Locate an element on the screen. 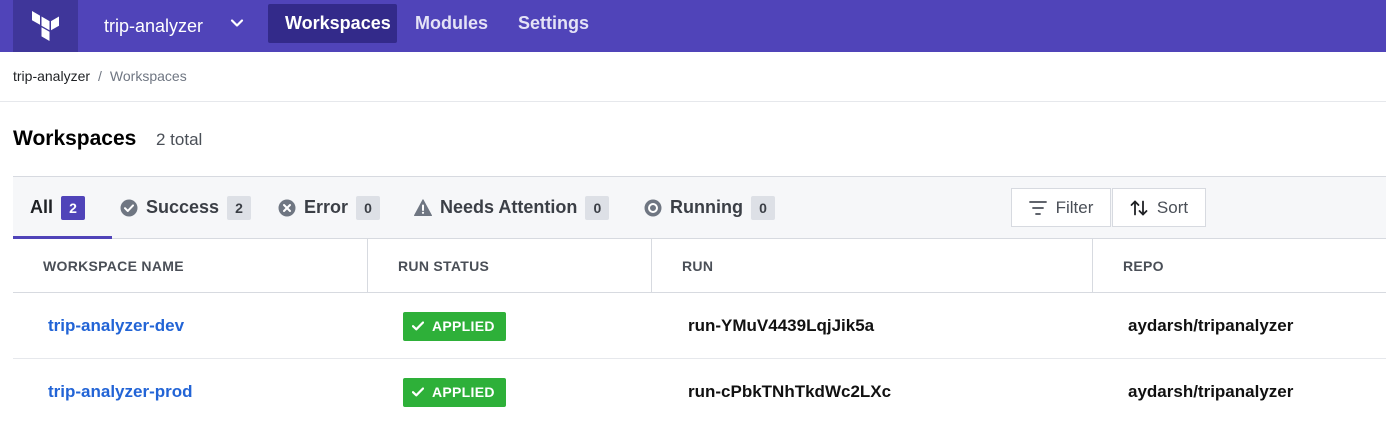 This screenshot has height=422, width=1386. filter-icon is located at coordinates (1037, 207).